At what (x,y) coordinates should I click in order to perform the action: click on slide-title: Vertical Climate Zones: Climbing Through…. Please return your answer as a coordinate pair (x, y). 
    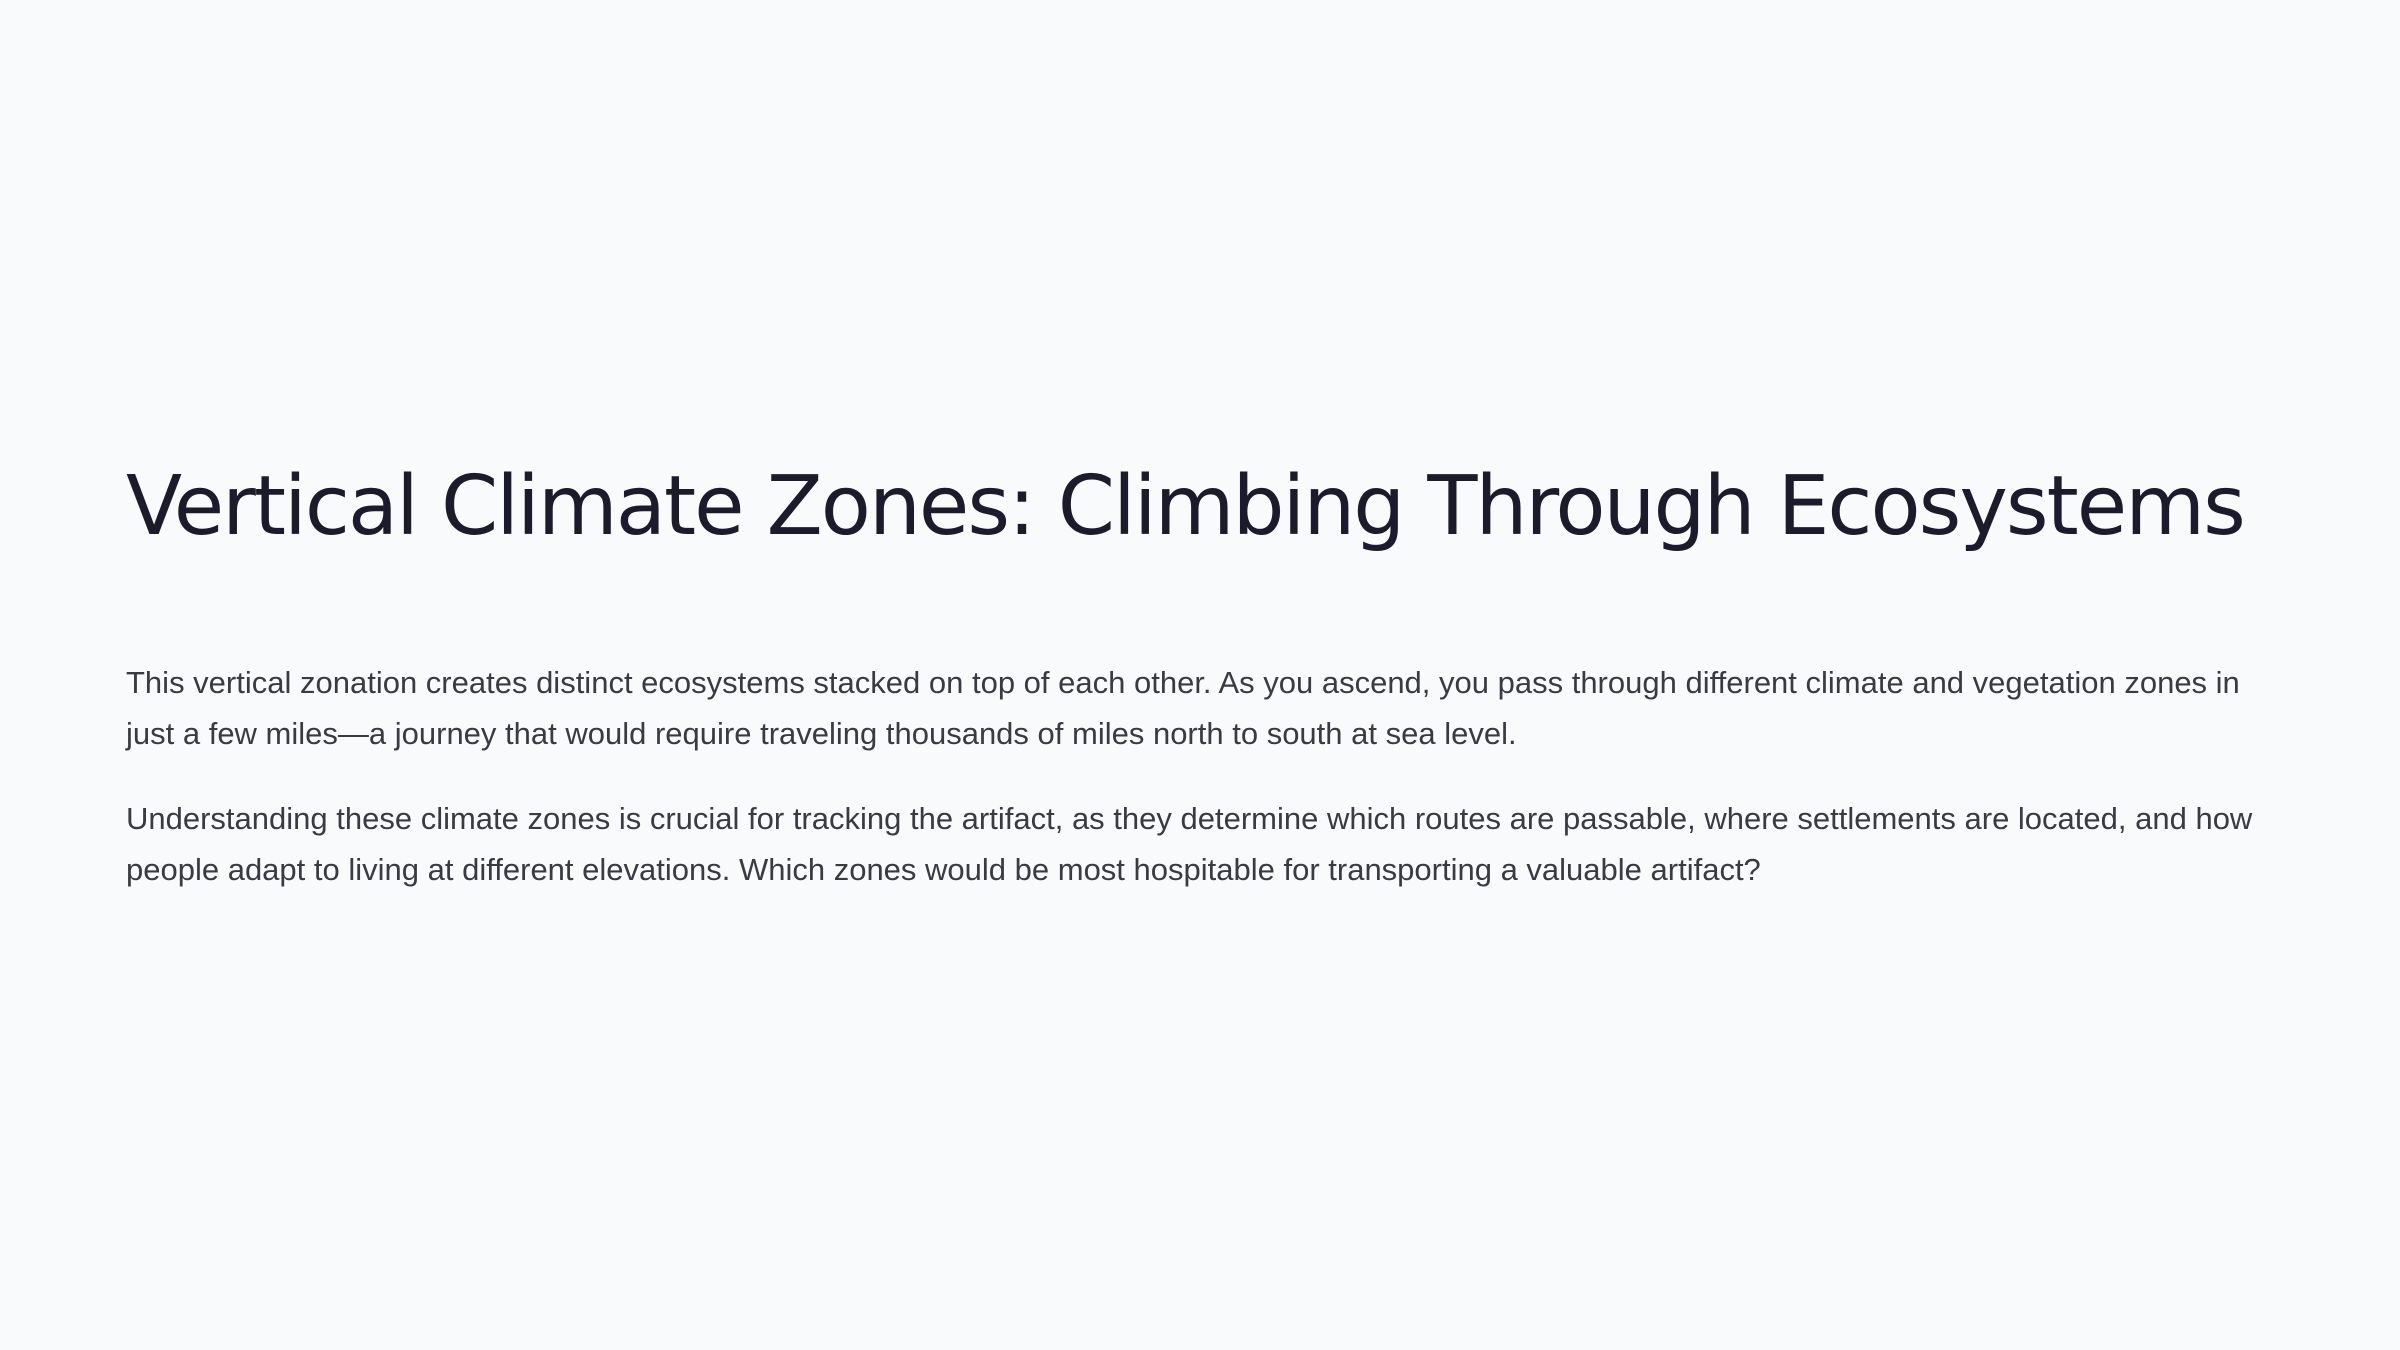
    Looking at the image, I should click on (1186, 506).